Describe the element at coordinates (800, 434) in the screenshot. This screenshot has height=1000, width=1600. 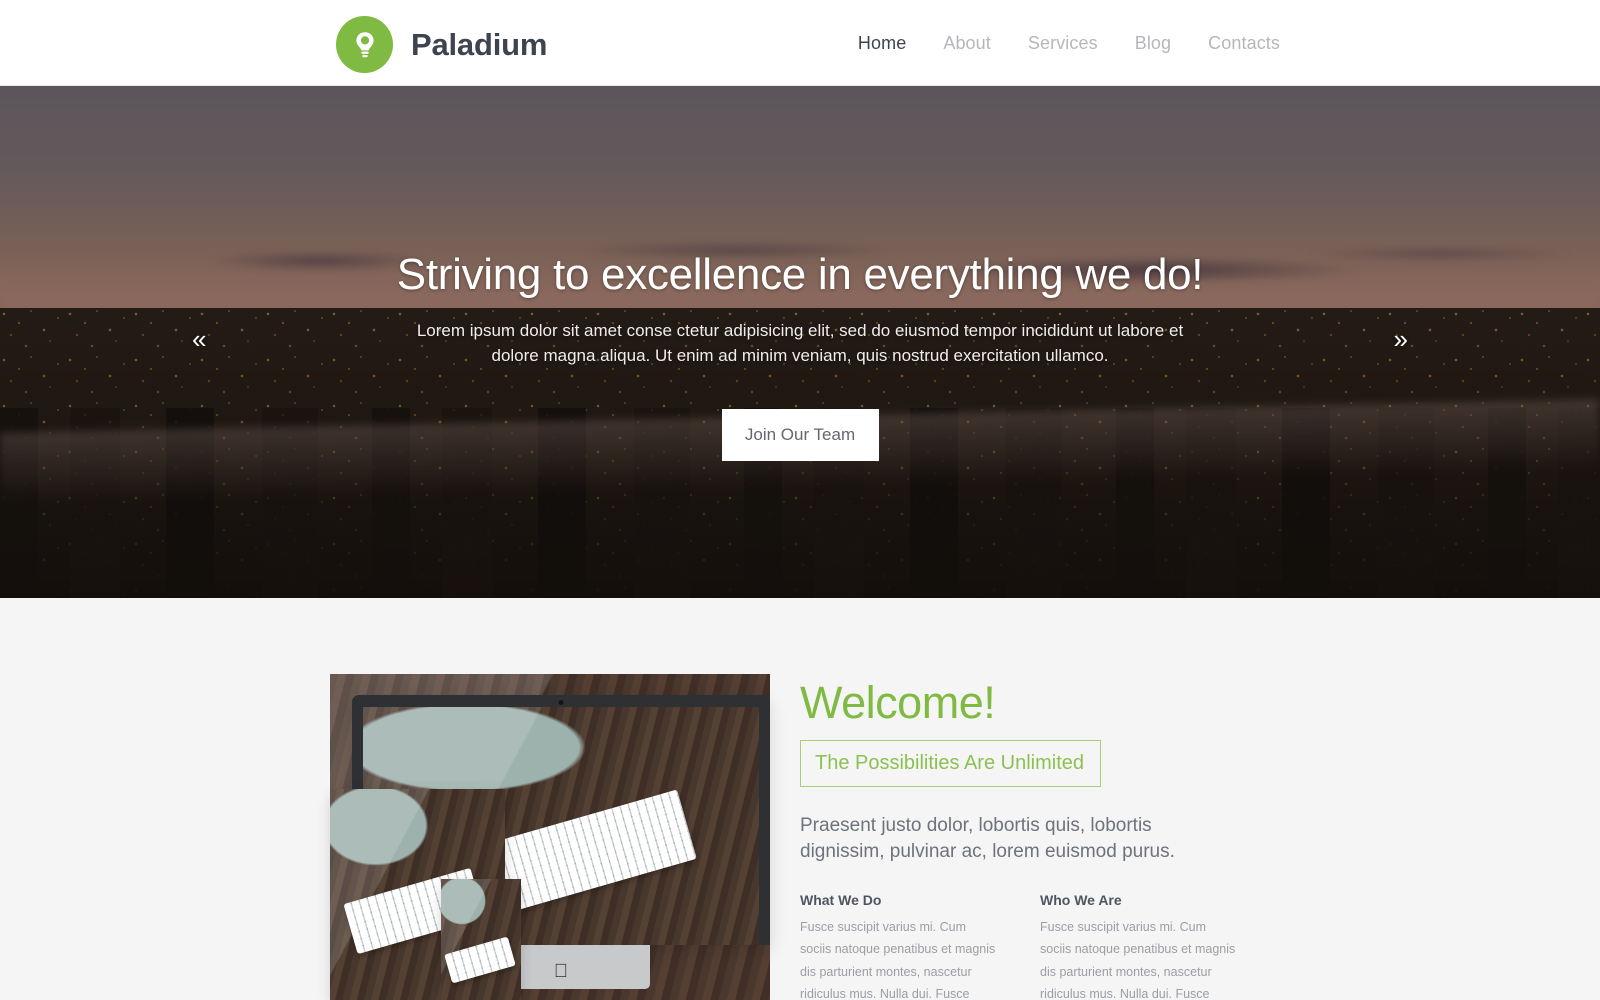
I see `join-our-team-button: Join Our Team` at that location.